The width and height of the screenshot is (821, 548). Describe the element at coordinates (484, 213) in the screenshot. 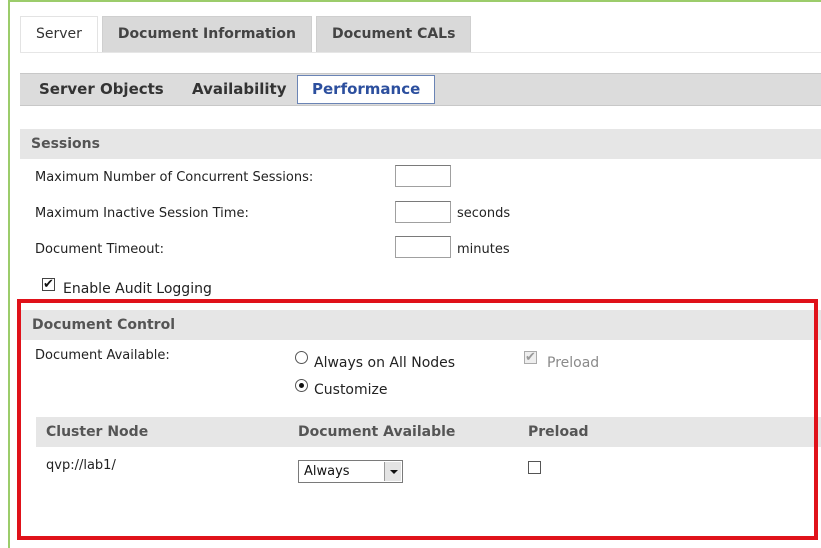

I see `seconds-unit-label: seconds` at that location.